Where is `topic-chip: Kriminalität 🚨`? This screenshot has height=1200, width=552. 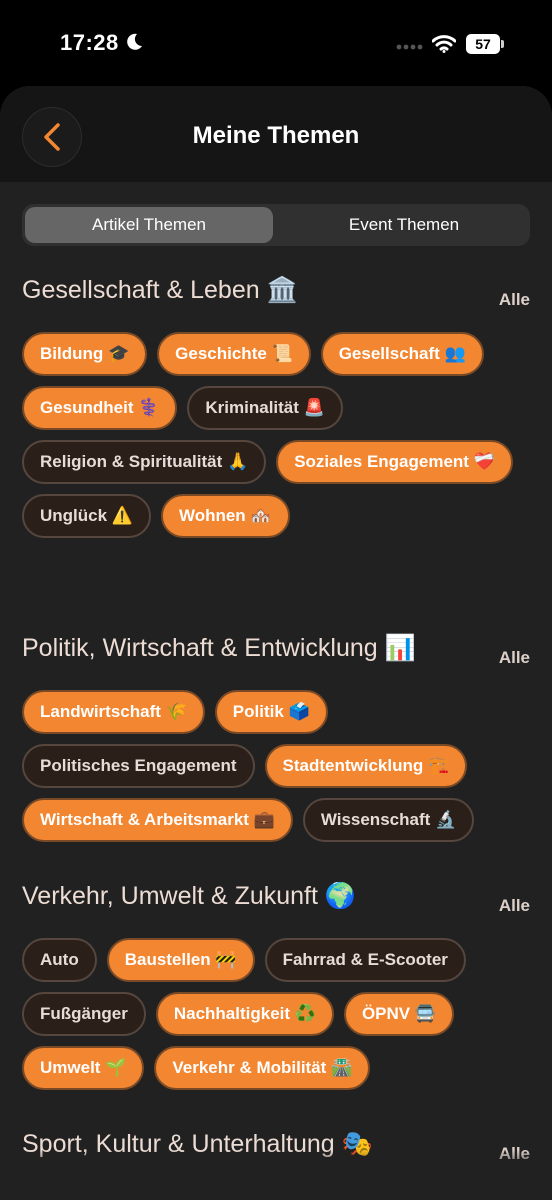 topic-chip: Kriminalität 🚨 is located at coordinates (265, 408).